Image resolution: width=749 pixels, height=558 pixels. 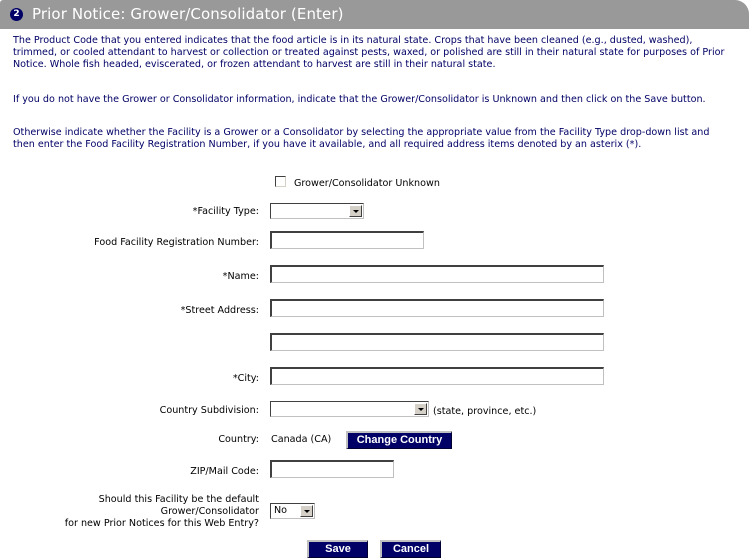 What do you see at coordinates (367, 183) in the screenshot?
I see `grower-unknown-label: Grower/Consolidator Unknown` at bounding box center [367, 183].